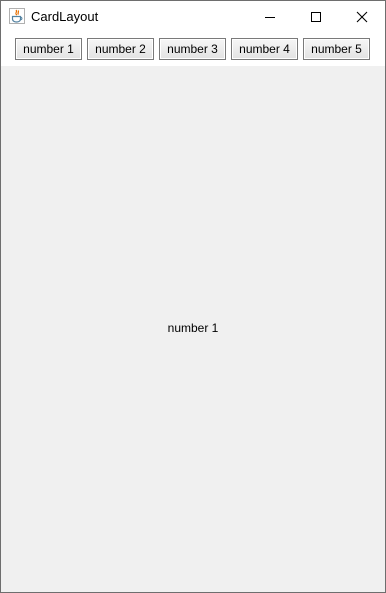  Describe the element at coordinates (17, 16) in the screenshot. I see `java-icon` at that location.